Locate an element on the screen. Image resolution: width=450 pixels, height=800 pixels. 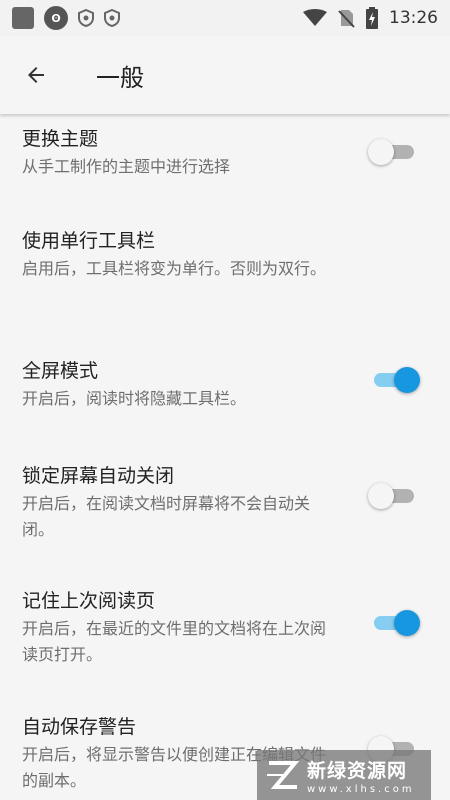
battery-charging-icon is located at coordinates (372, 18).